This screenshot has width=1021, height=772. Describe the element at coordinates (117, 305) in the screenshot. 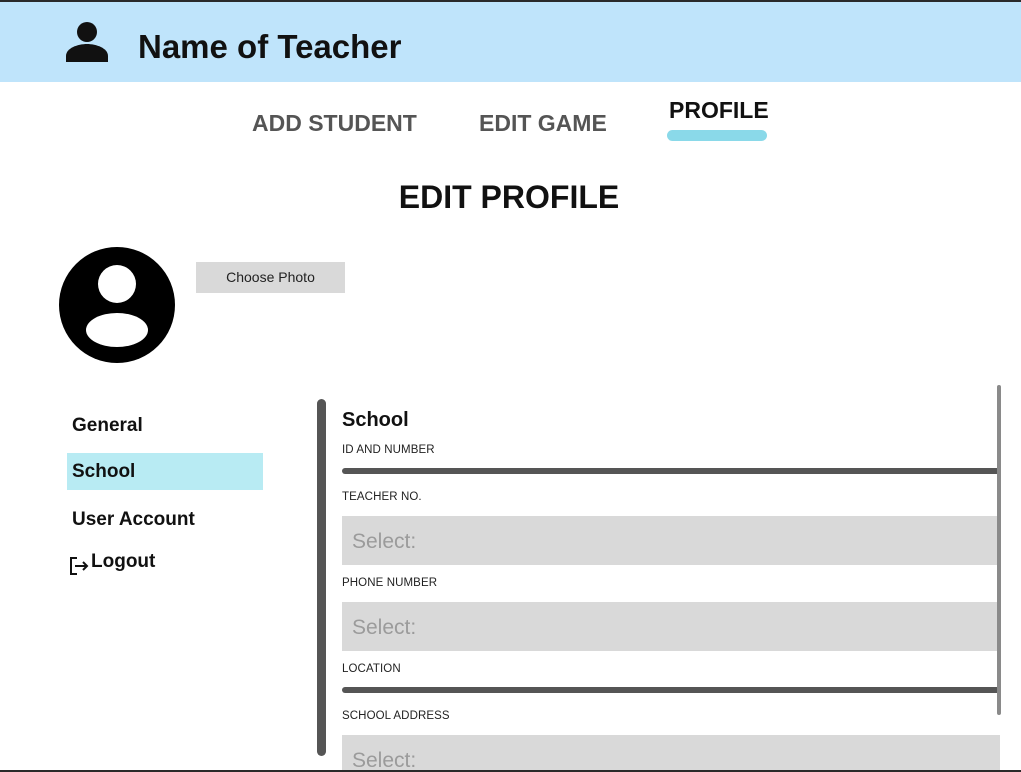

I see `avatar-icon` at that location.